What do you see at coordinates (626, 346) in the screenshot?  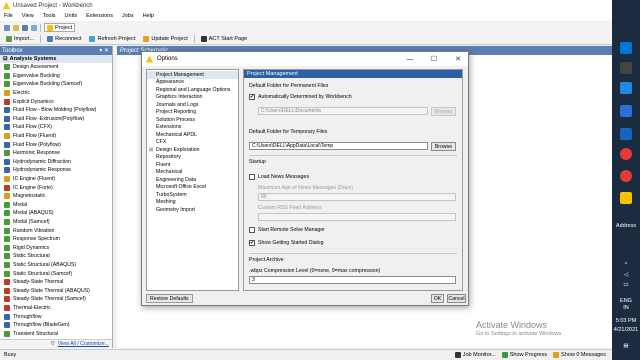 I see `notification-icon: ▤` at bounding box center [626, 346].